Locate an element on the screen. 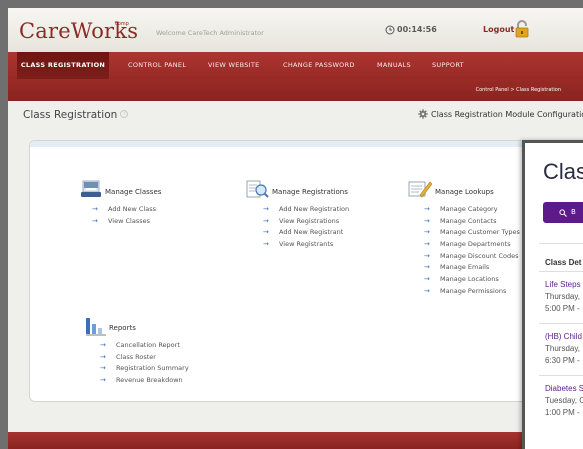 The width and height of the screenshot is (583, 449). tab-support: SUPPORT is located at coordinates (448, 65).